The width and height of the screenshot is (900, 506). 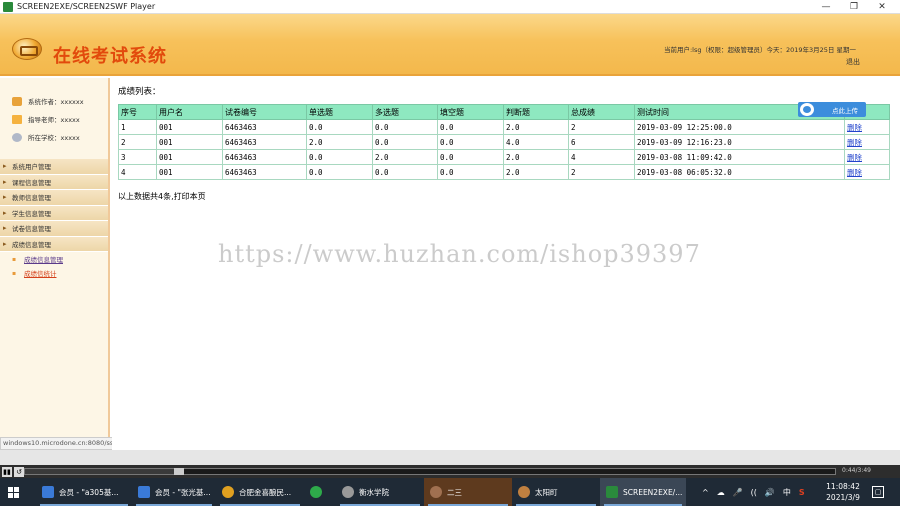 I want to click on taskbar-item: 衡水学院, so click(x=380, y=492).